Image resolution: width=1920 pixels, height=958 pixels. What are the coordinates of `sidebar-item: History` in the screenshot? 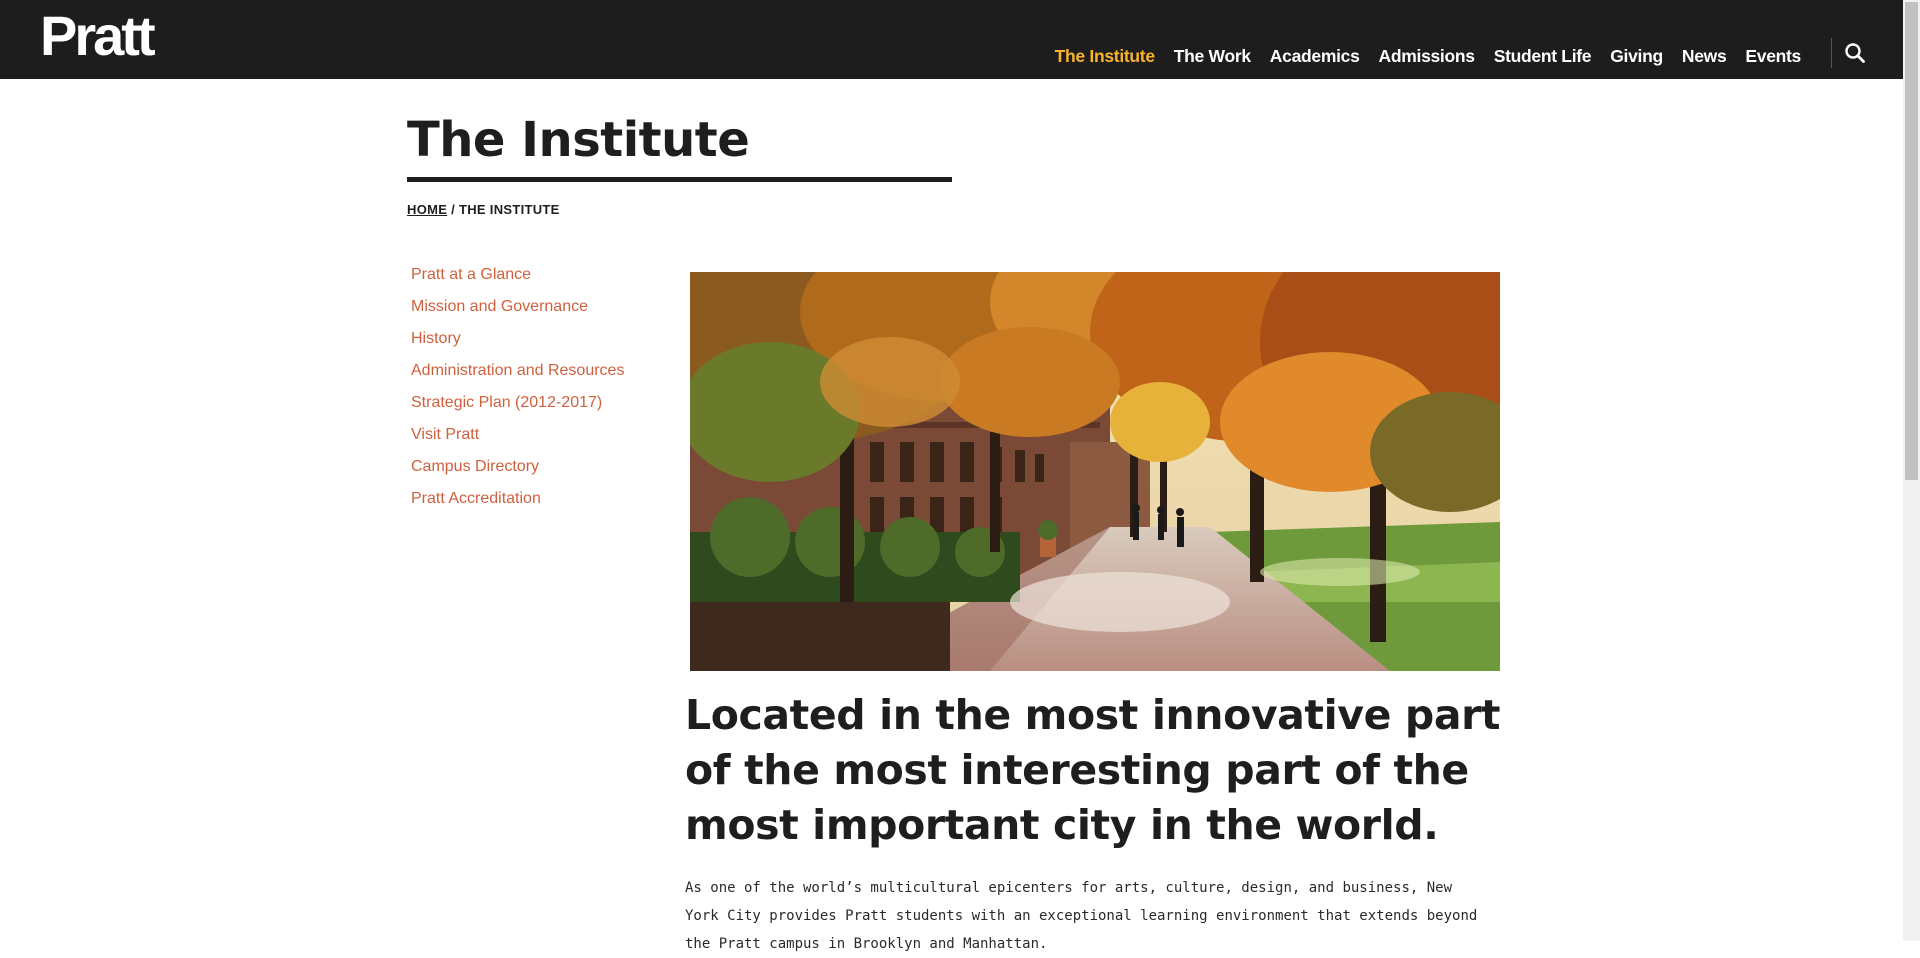 It's located at (541, 343).